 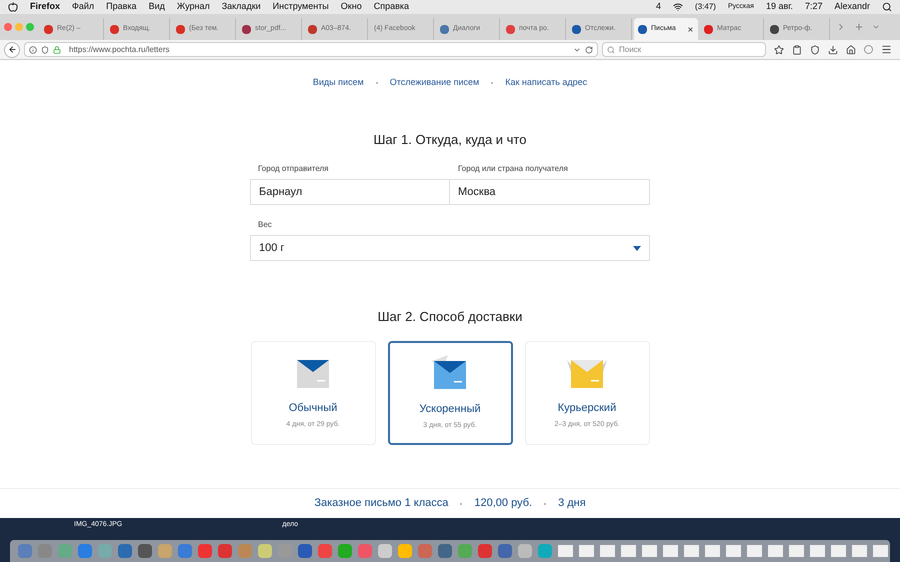 What do you see at coordinates (705, 7) in the screenshot?
I see `battery-reading: (3:47)` at bounding box center [705, 7].